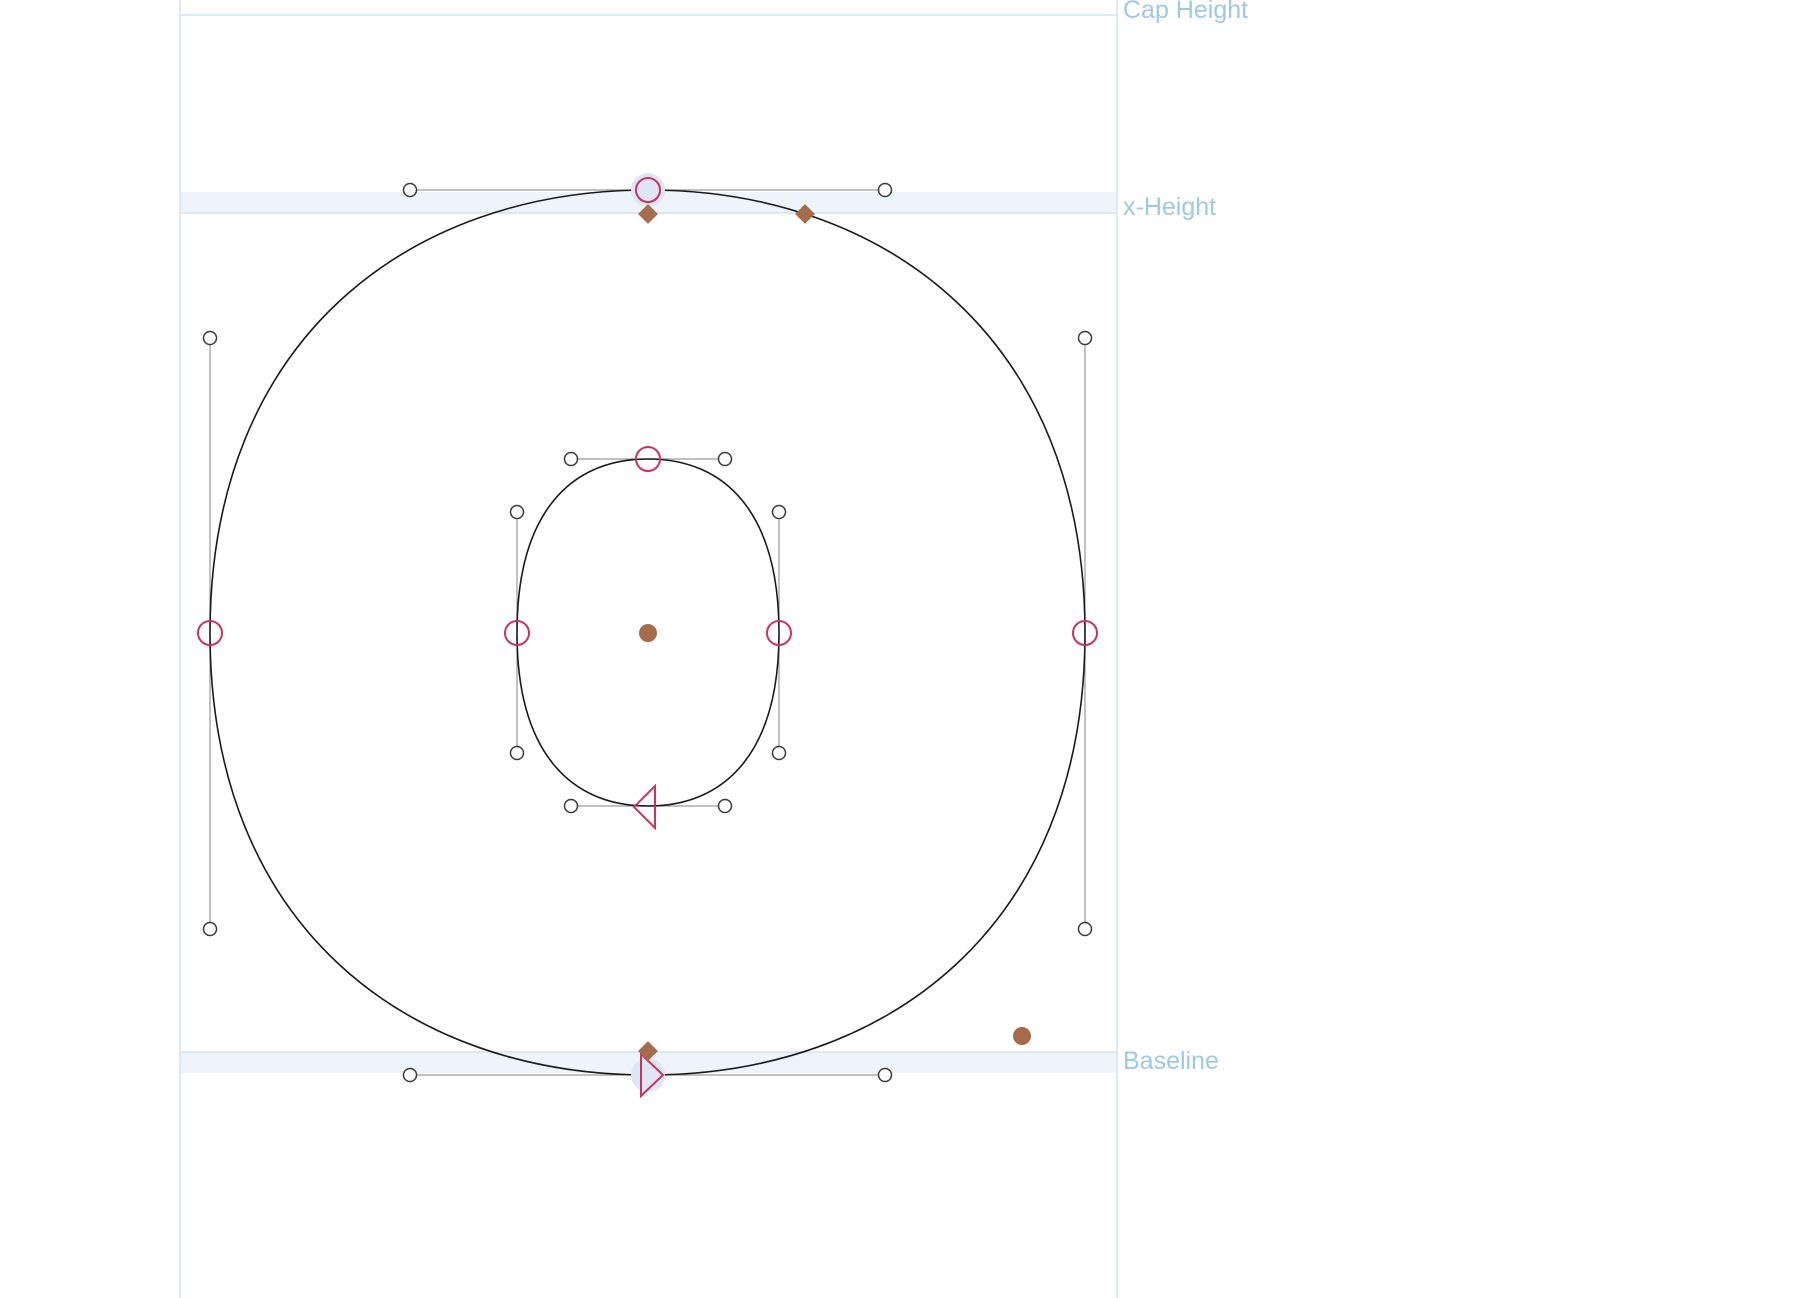 This screenshot has width=1812, height=1298. What do you see at coordinates (644, 807) in the screenshot?
I see `inner-start-node-triangle-icon` at bounding box center [644, 807].